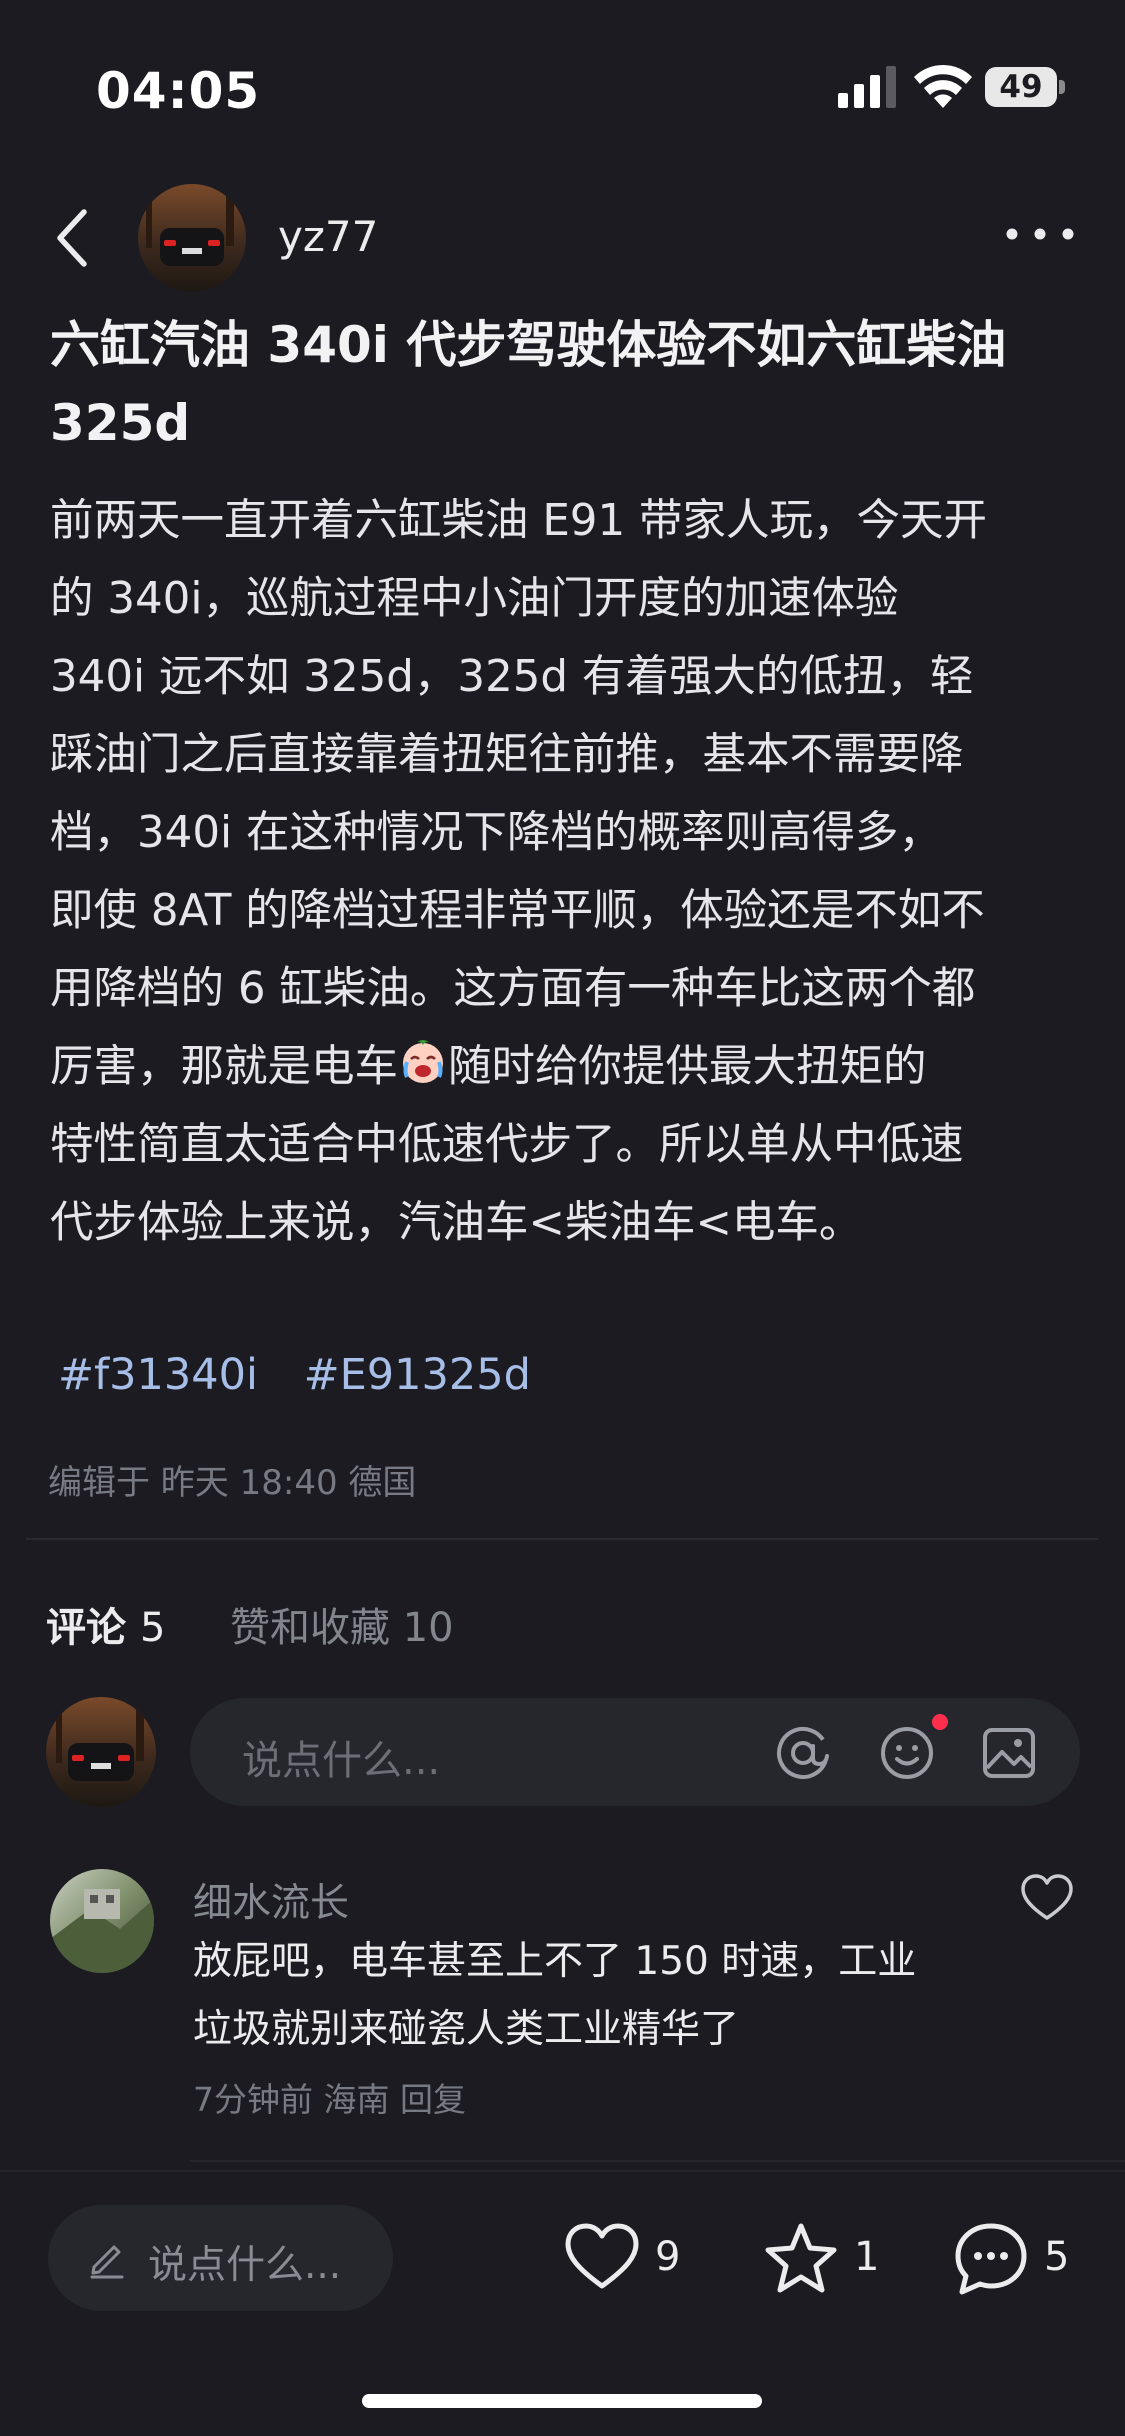 The height and width of the screenshot is (2436, 1125). What do you see at coordinates (943, 86) in the screenshot?
I see `wifi-icon` at bounding box center [943, 86].